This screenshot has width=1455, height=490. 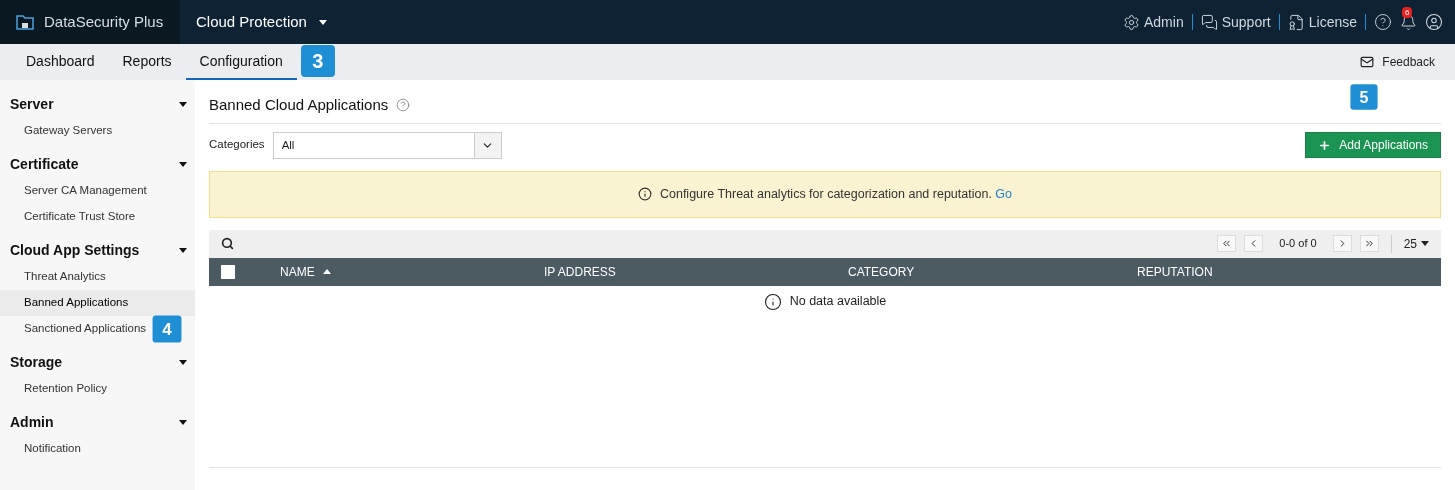 I want to click on sidebar-group: Cloud App Settings, so click(x=97, y=250).